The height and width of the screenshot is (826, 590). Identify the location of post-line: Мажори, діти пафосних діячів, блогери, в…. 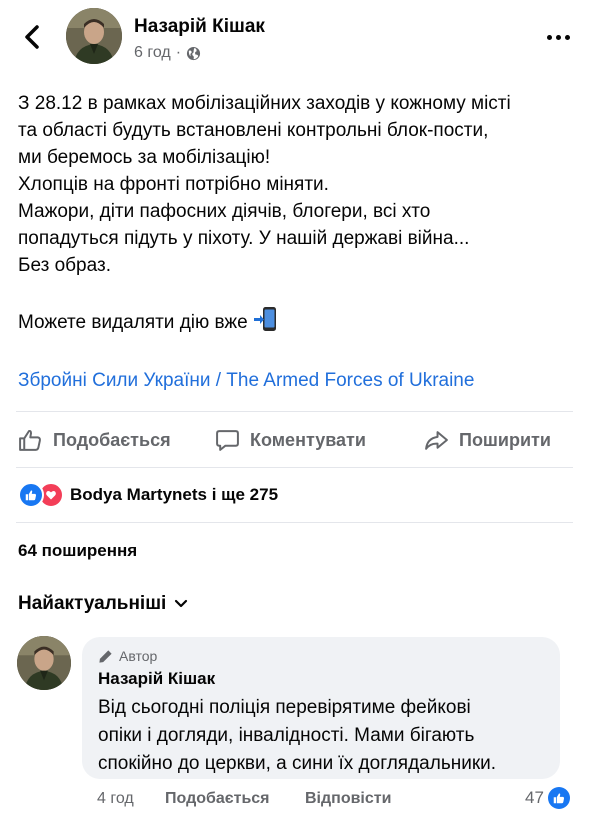
(224, 211).